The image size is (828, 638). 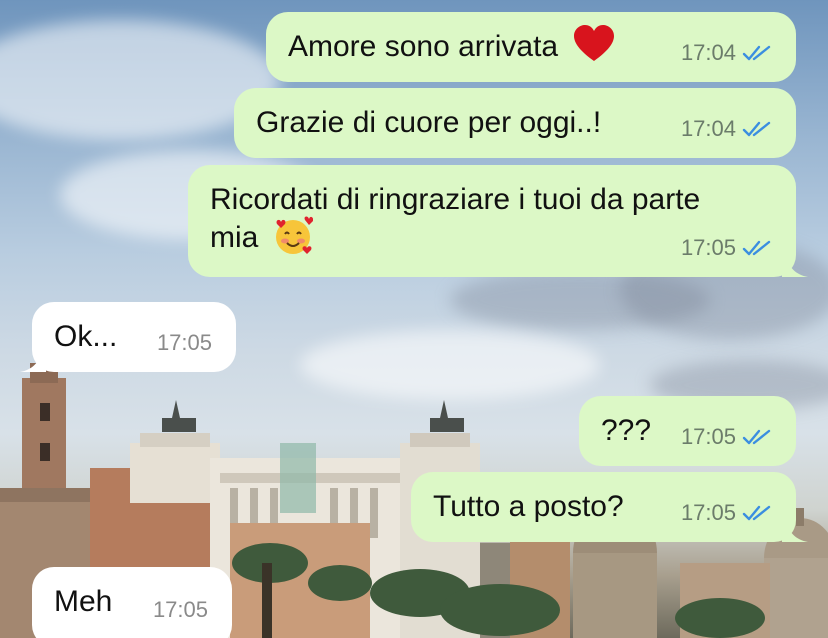 I want to click on message-text: Meh, so click(x=83, y=601).